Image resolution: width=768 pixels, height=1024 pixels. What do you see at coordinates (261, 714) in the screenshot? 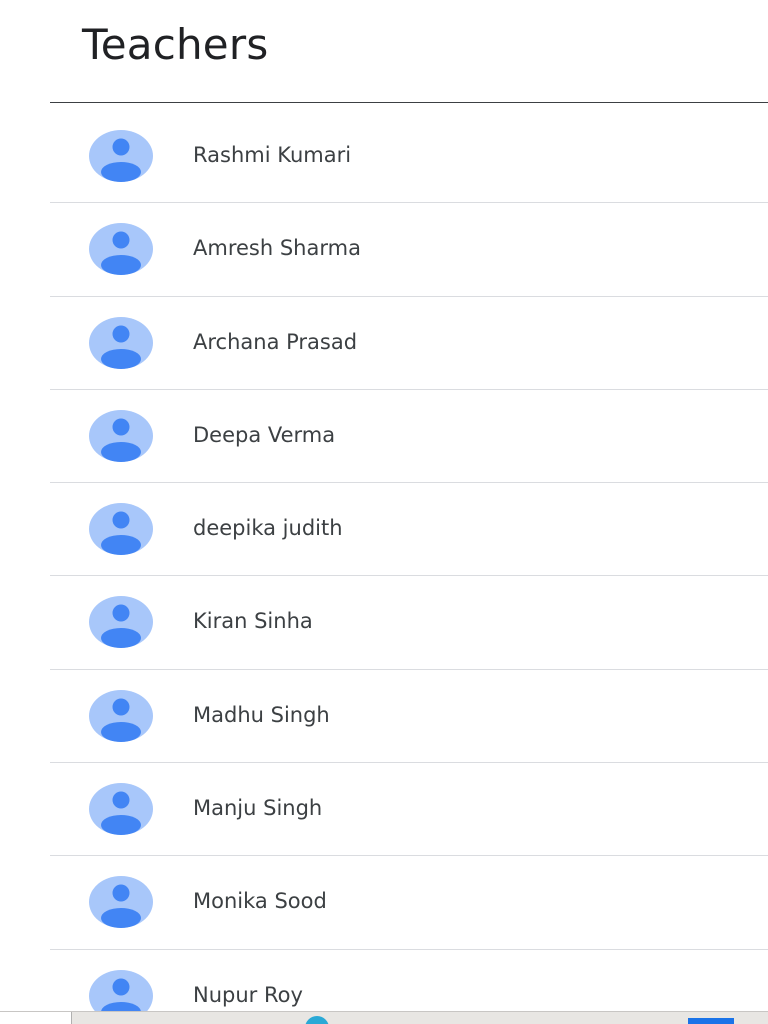
I see `teacher-name: Madhu Singh` at bounding box center [261, 714].